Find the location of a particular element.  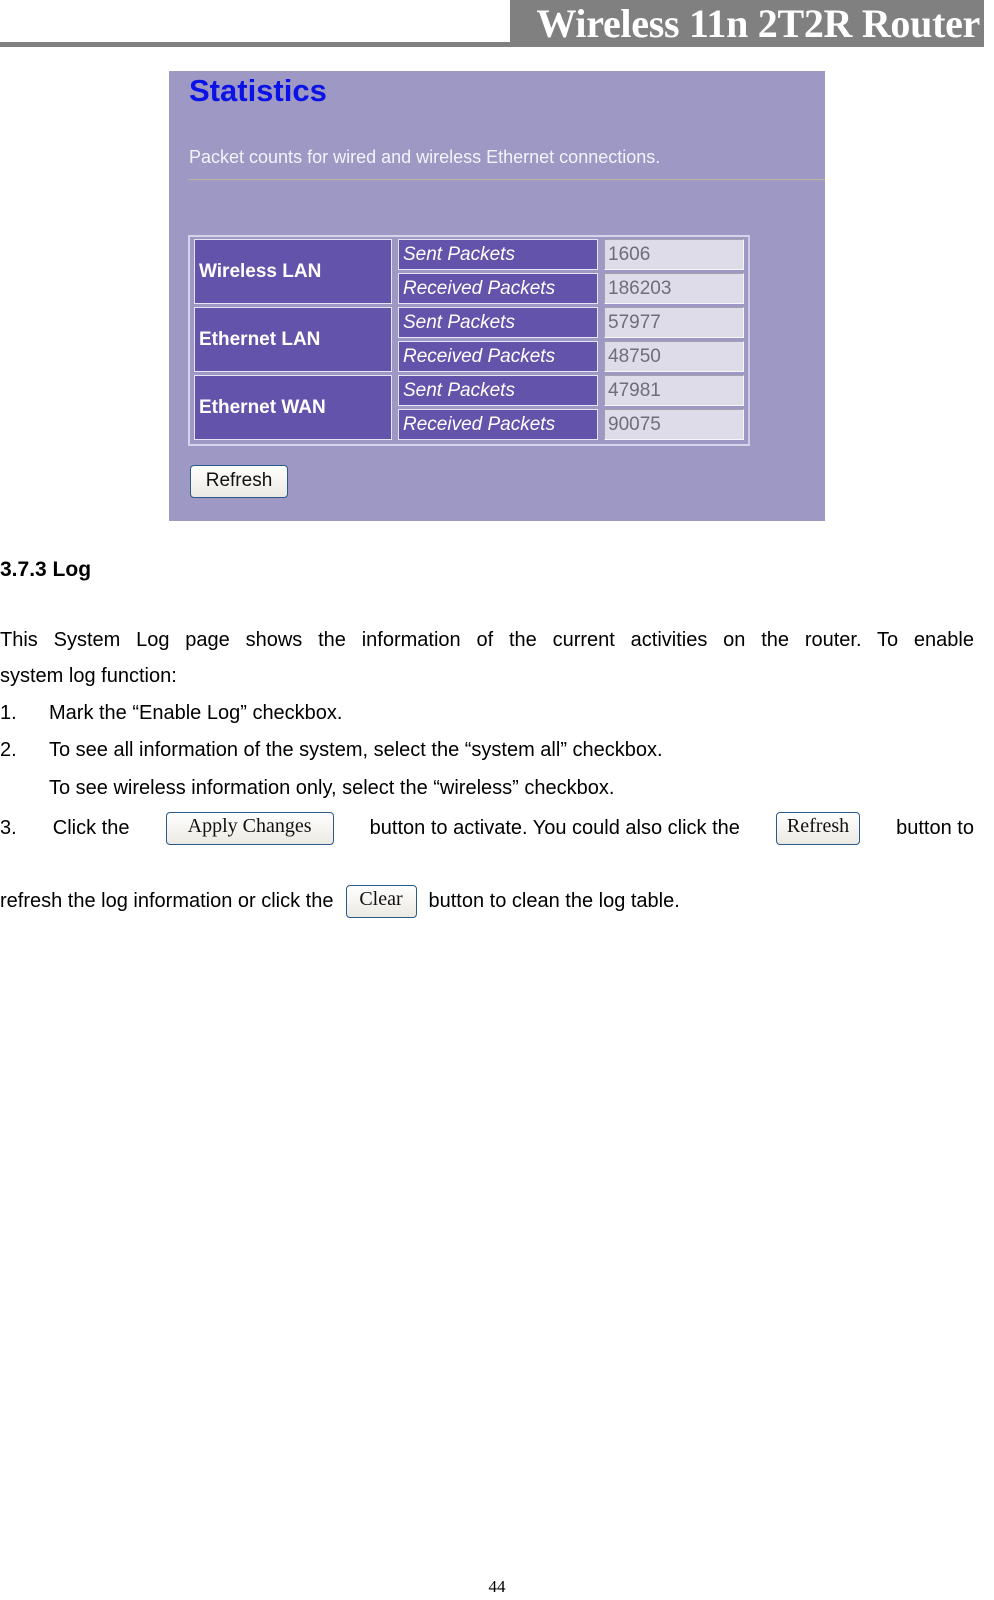

row-value: 48750 is located at coordinates (674, 356).